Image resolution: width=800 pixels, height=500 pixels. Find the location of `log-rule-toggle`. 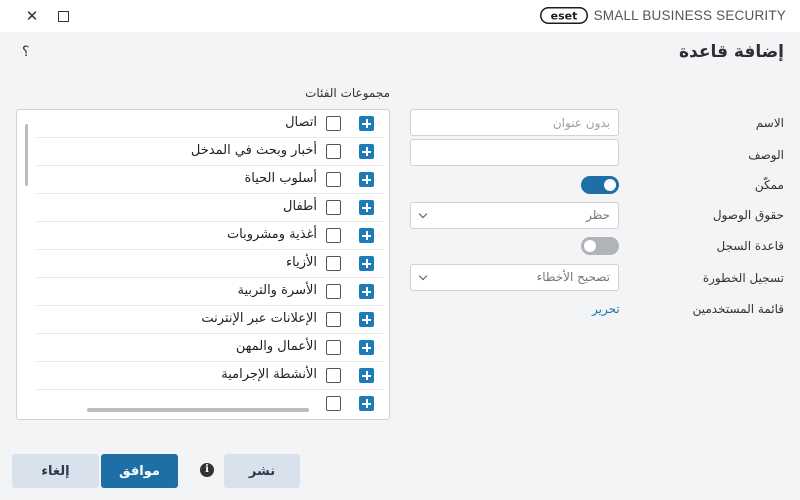

log-rule-toggle is located at coordinates (600, 246).